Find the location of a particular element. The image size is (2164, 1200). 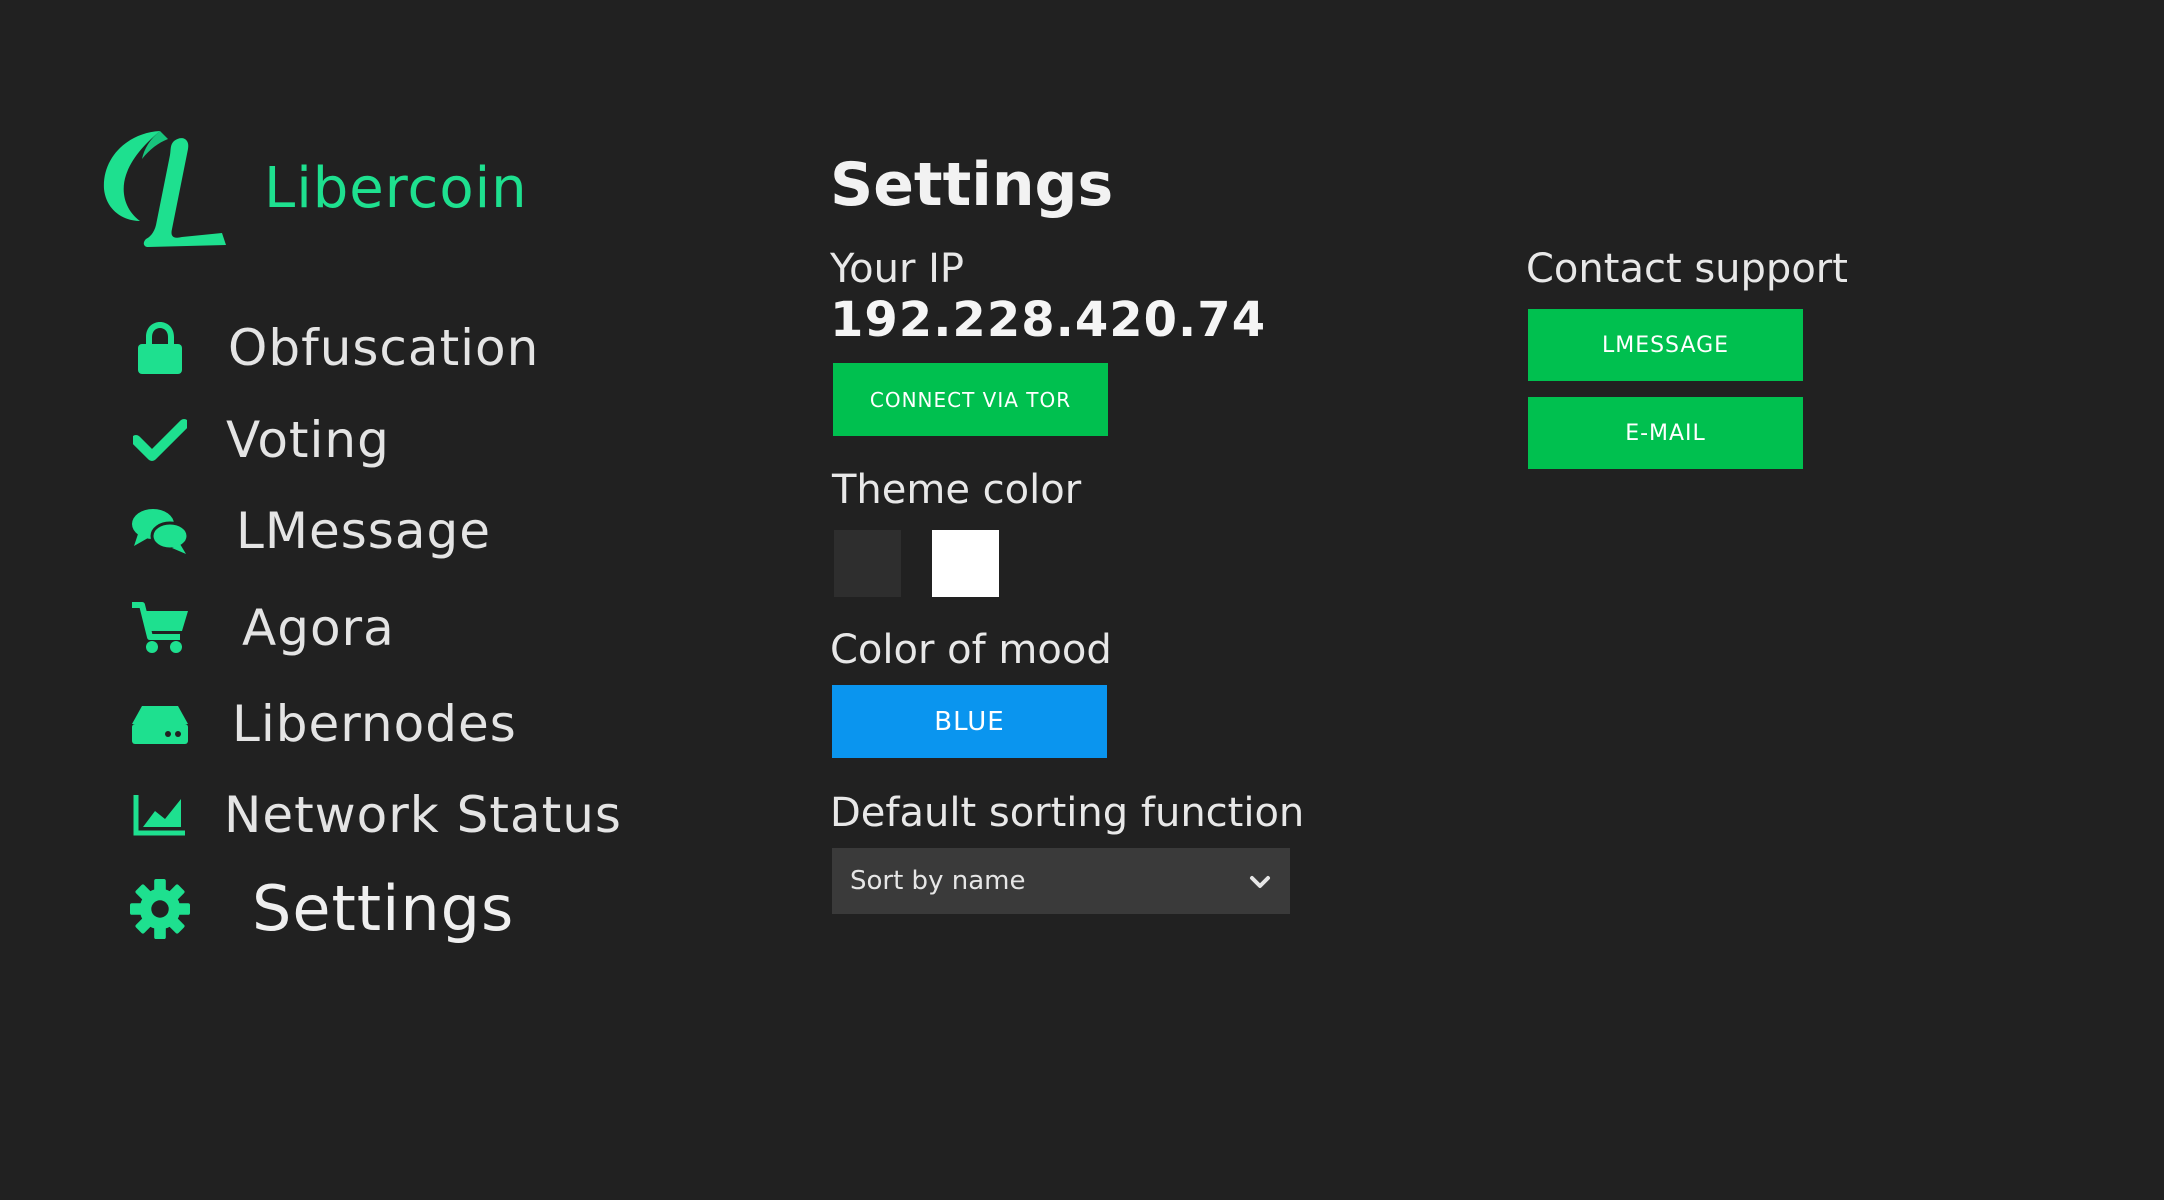

sidebar-item-settings: Settings is located at coordinates (322, 908).